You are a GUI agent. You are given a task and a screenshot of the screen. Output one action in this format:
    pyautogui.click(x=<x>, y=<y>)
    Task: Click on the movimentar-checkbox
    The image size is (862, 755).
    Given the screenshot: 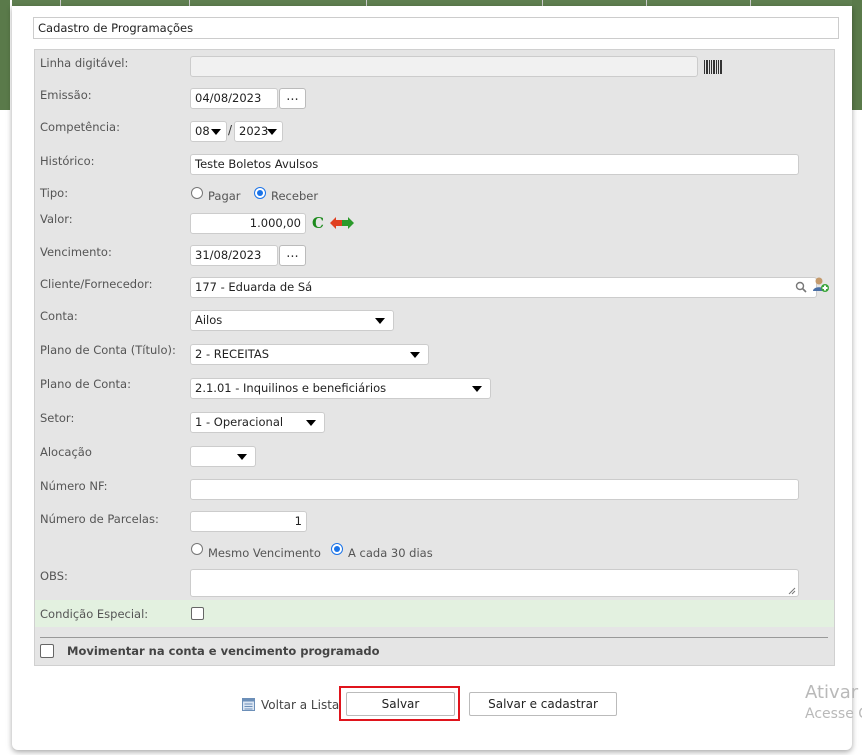 What is the action you would take?
    pyautogui.click(x=47, y=651)
    